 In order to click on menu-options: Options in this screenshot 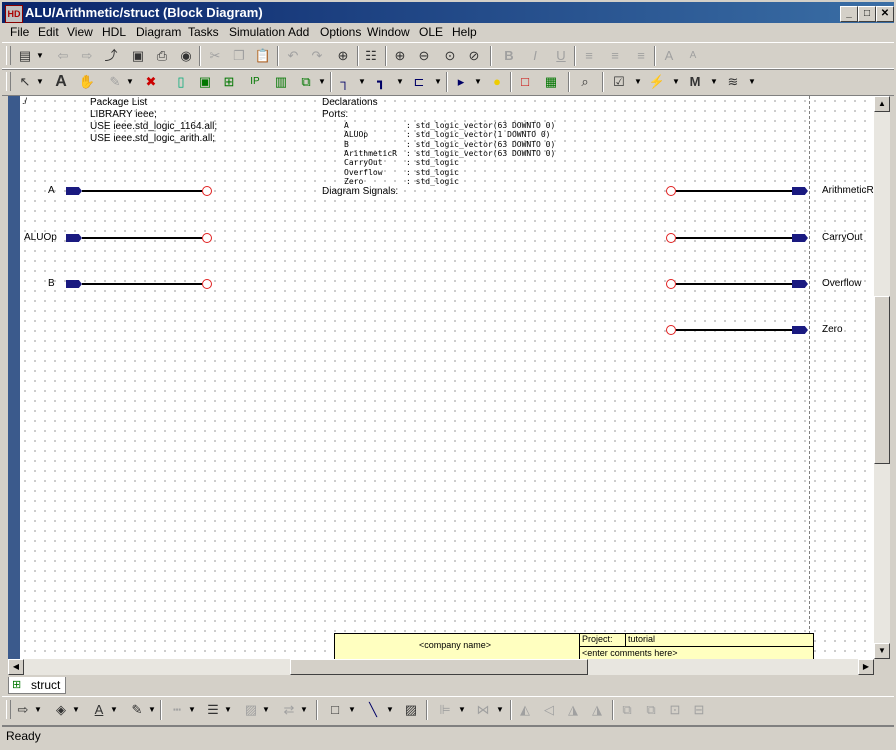, I will do `click(340, 32)`.